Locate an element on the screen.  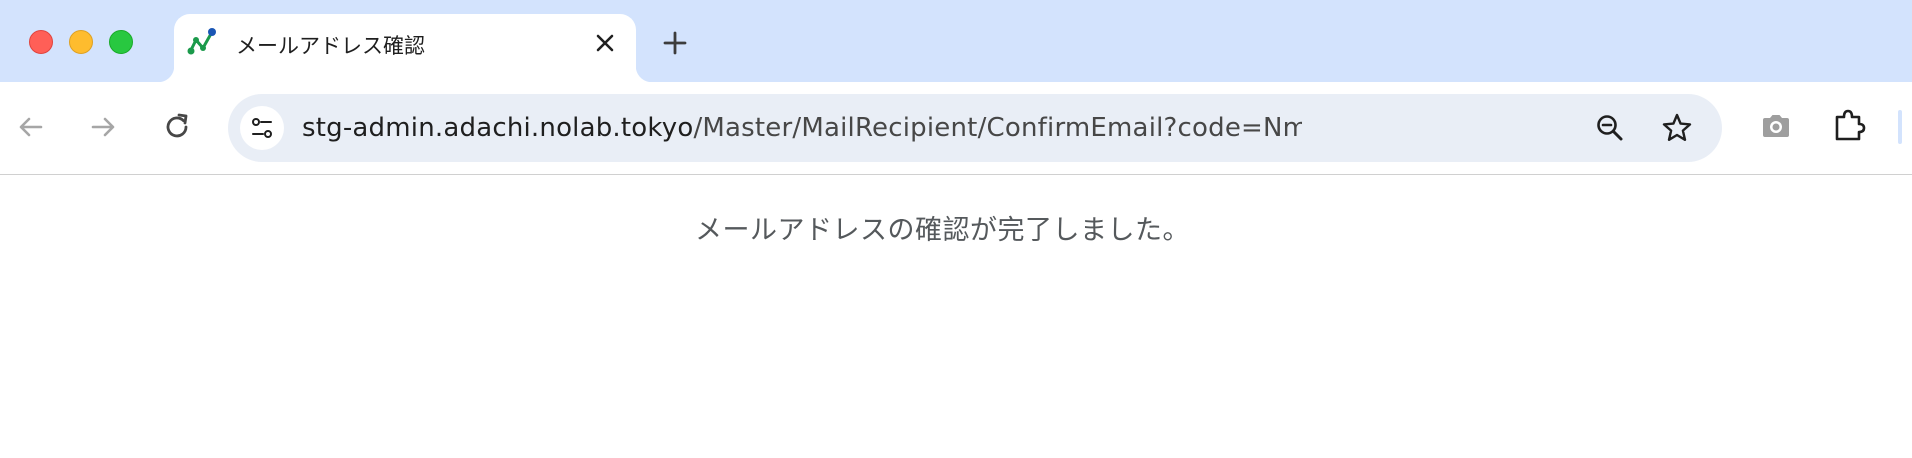
plus-icon is located at coordinates (675, 43).